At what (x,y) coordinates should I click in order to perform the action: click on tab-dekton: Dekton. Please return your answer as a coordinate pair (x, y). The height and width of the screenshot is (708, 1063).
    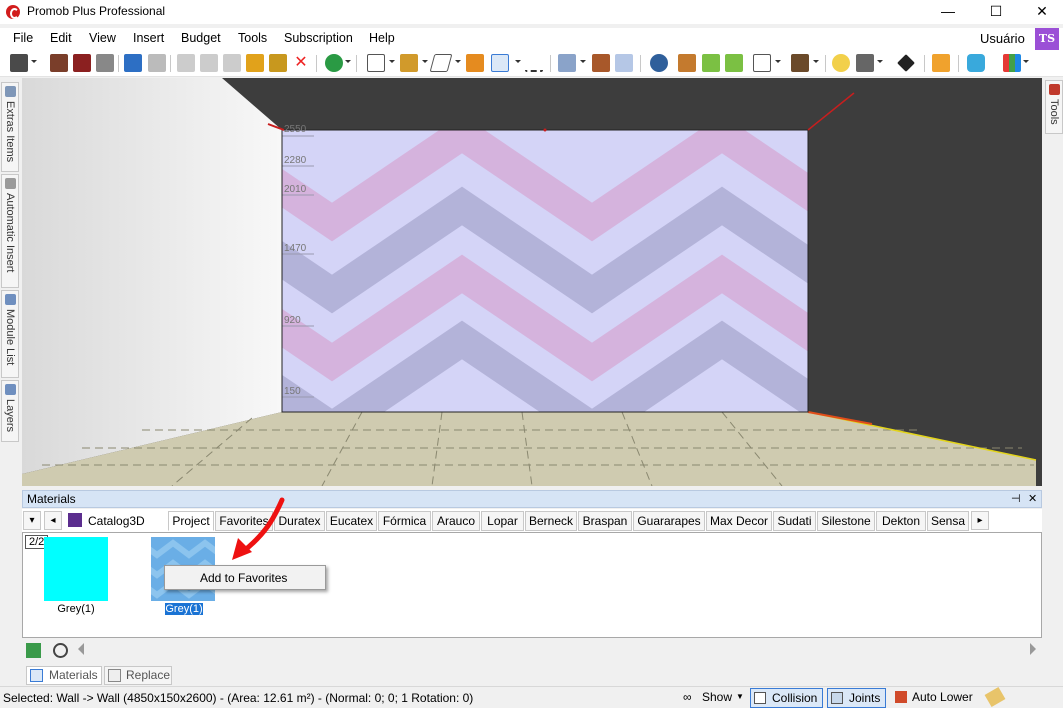
    Looking at the image, I should click on (901, 521).